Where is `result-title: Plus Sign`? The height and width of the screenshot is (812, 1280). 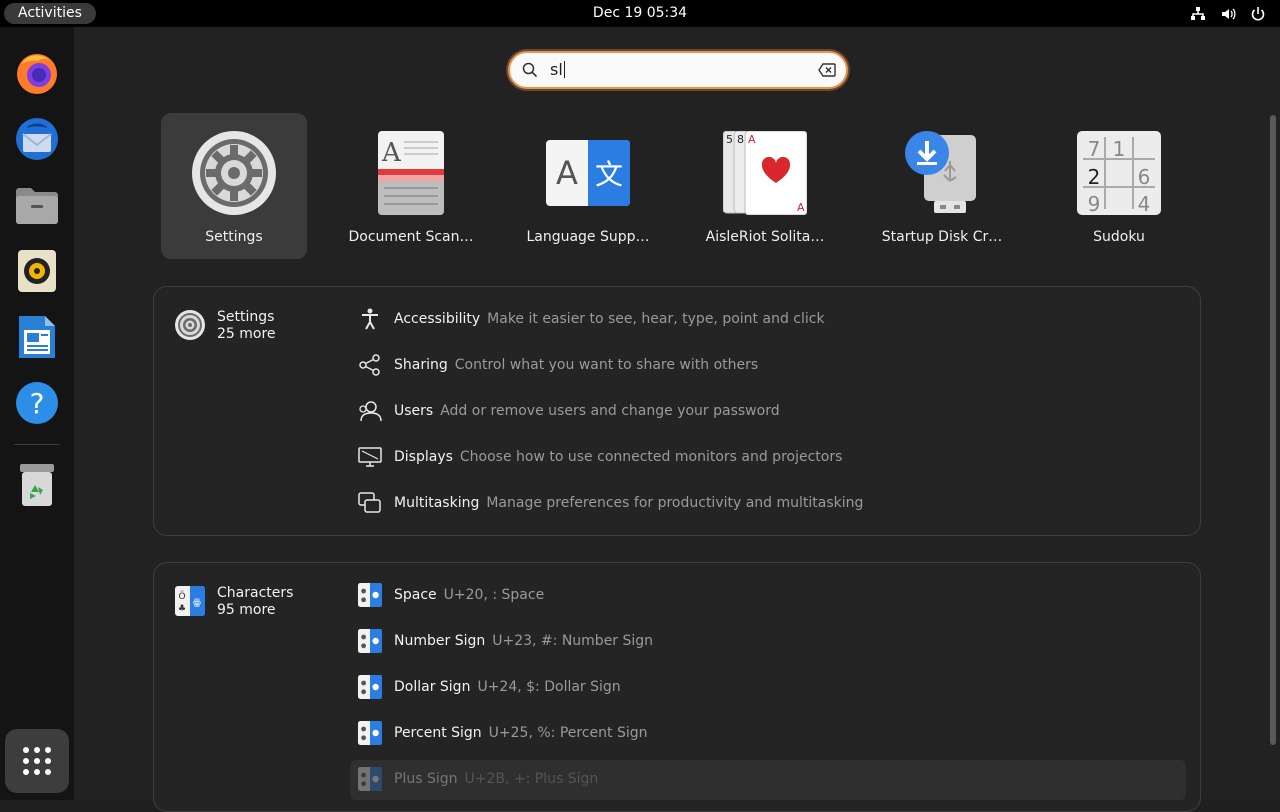 result-title: Plus Sign is located at coordinates (426, 779).